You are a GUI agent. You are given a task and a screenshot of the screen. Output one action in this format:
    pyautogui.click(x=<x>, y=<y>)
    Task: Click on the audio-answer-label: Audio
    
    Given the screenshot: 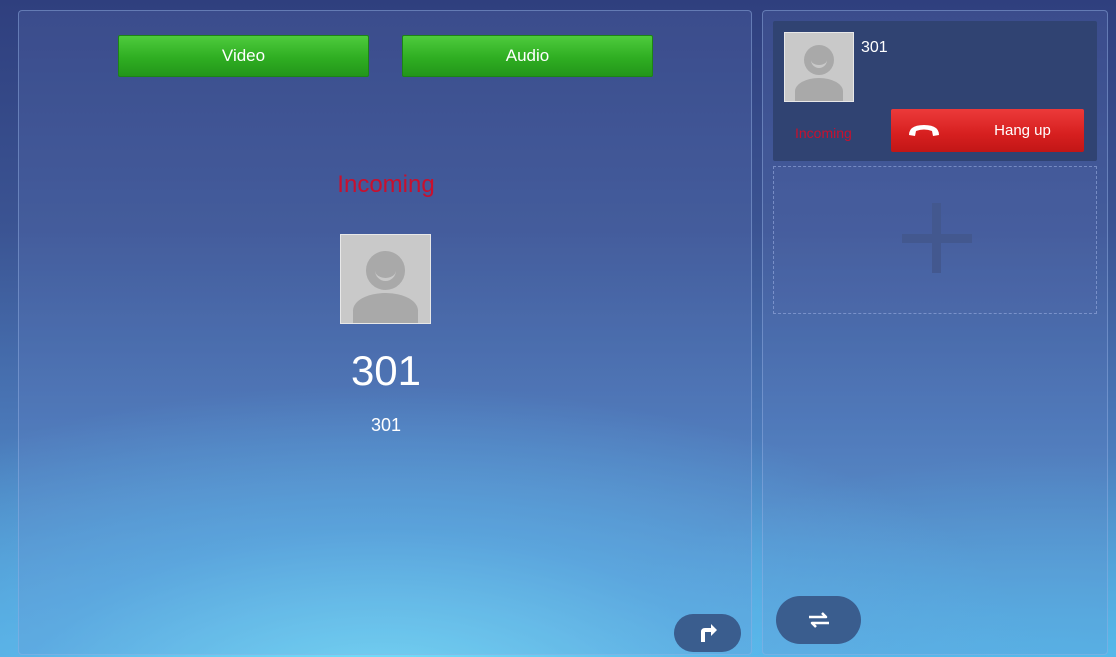 What is the action you would take?
    pyautogui.click(x=527, y=55)
    